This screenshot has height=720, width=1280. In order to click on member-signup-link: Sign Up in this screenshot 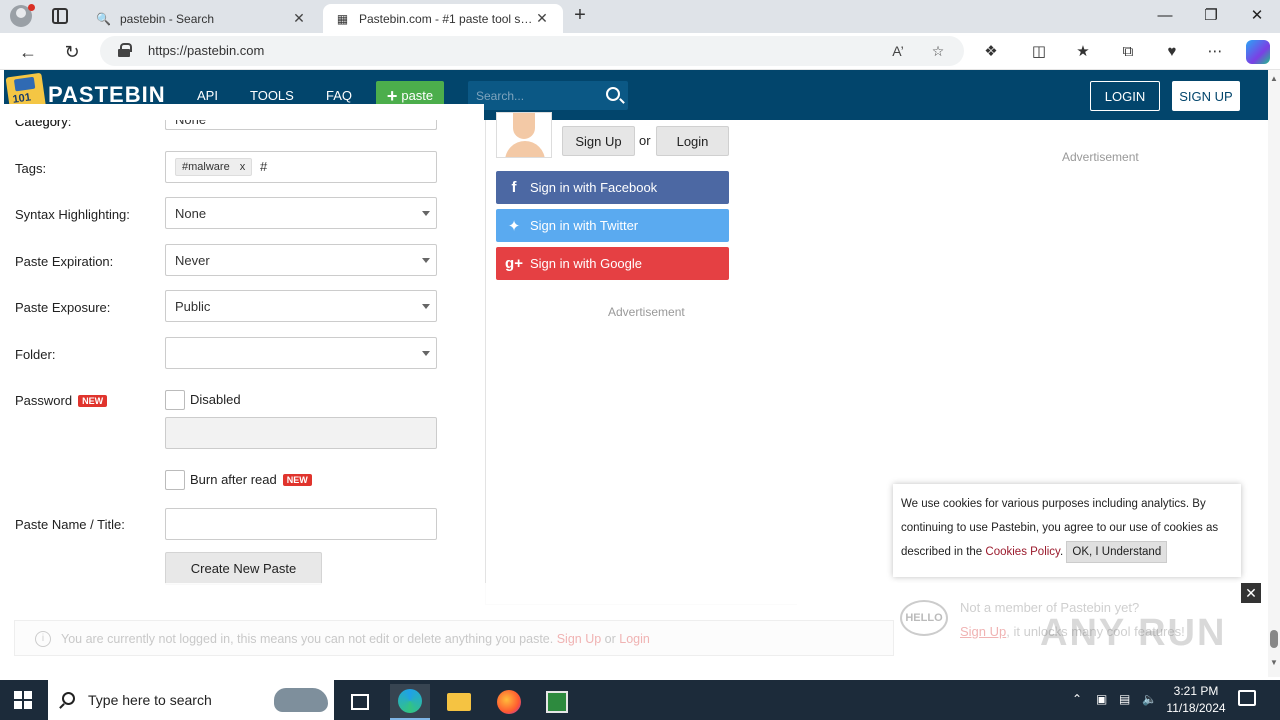, I will do `click(983, 631)`.